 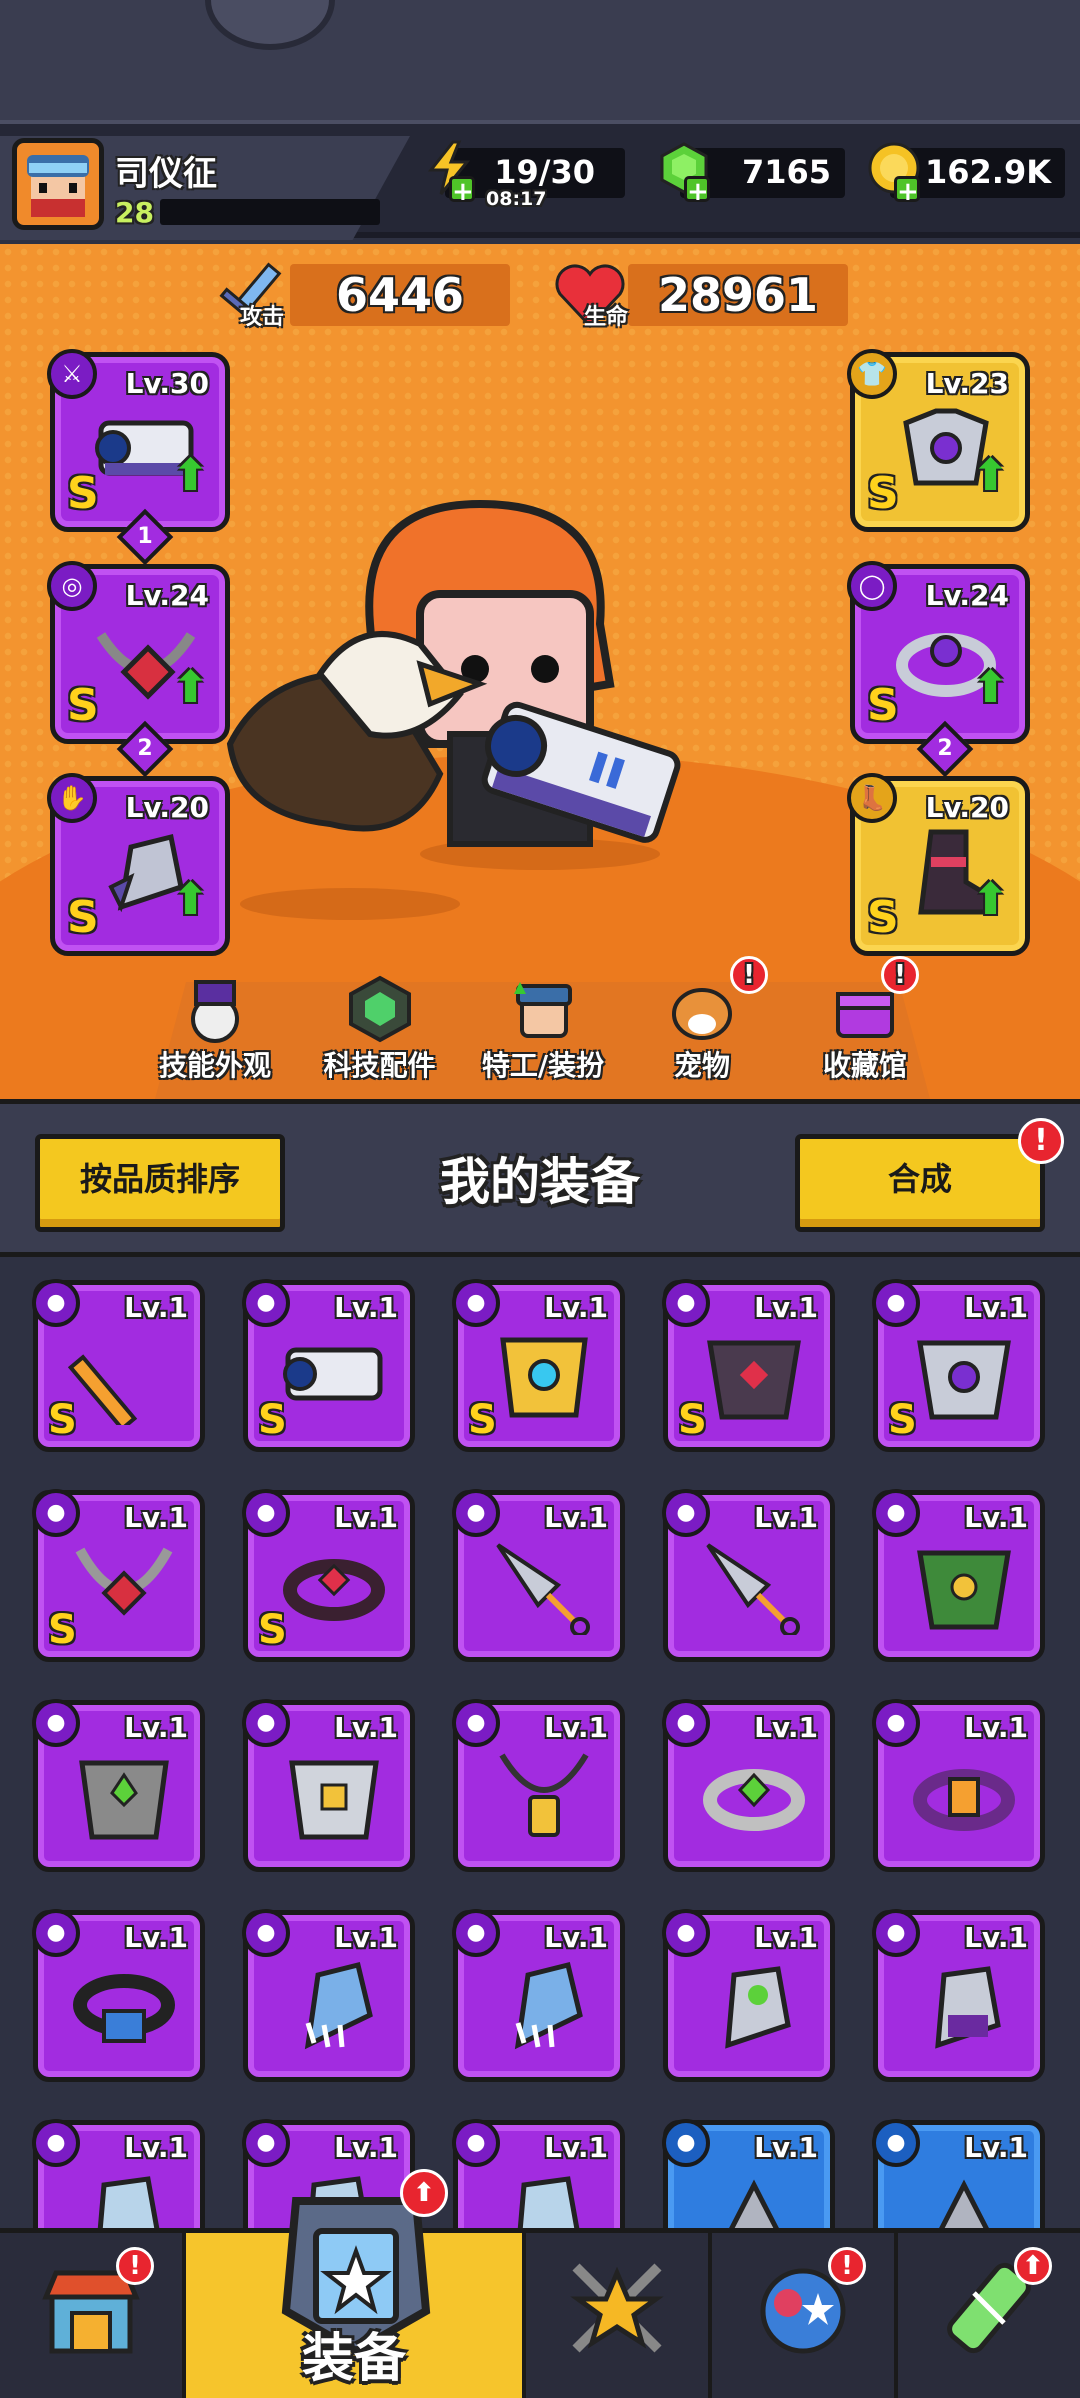 I want to click on gold-counter: + 162.9K, so click(x=966, y=173).